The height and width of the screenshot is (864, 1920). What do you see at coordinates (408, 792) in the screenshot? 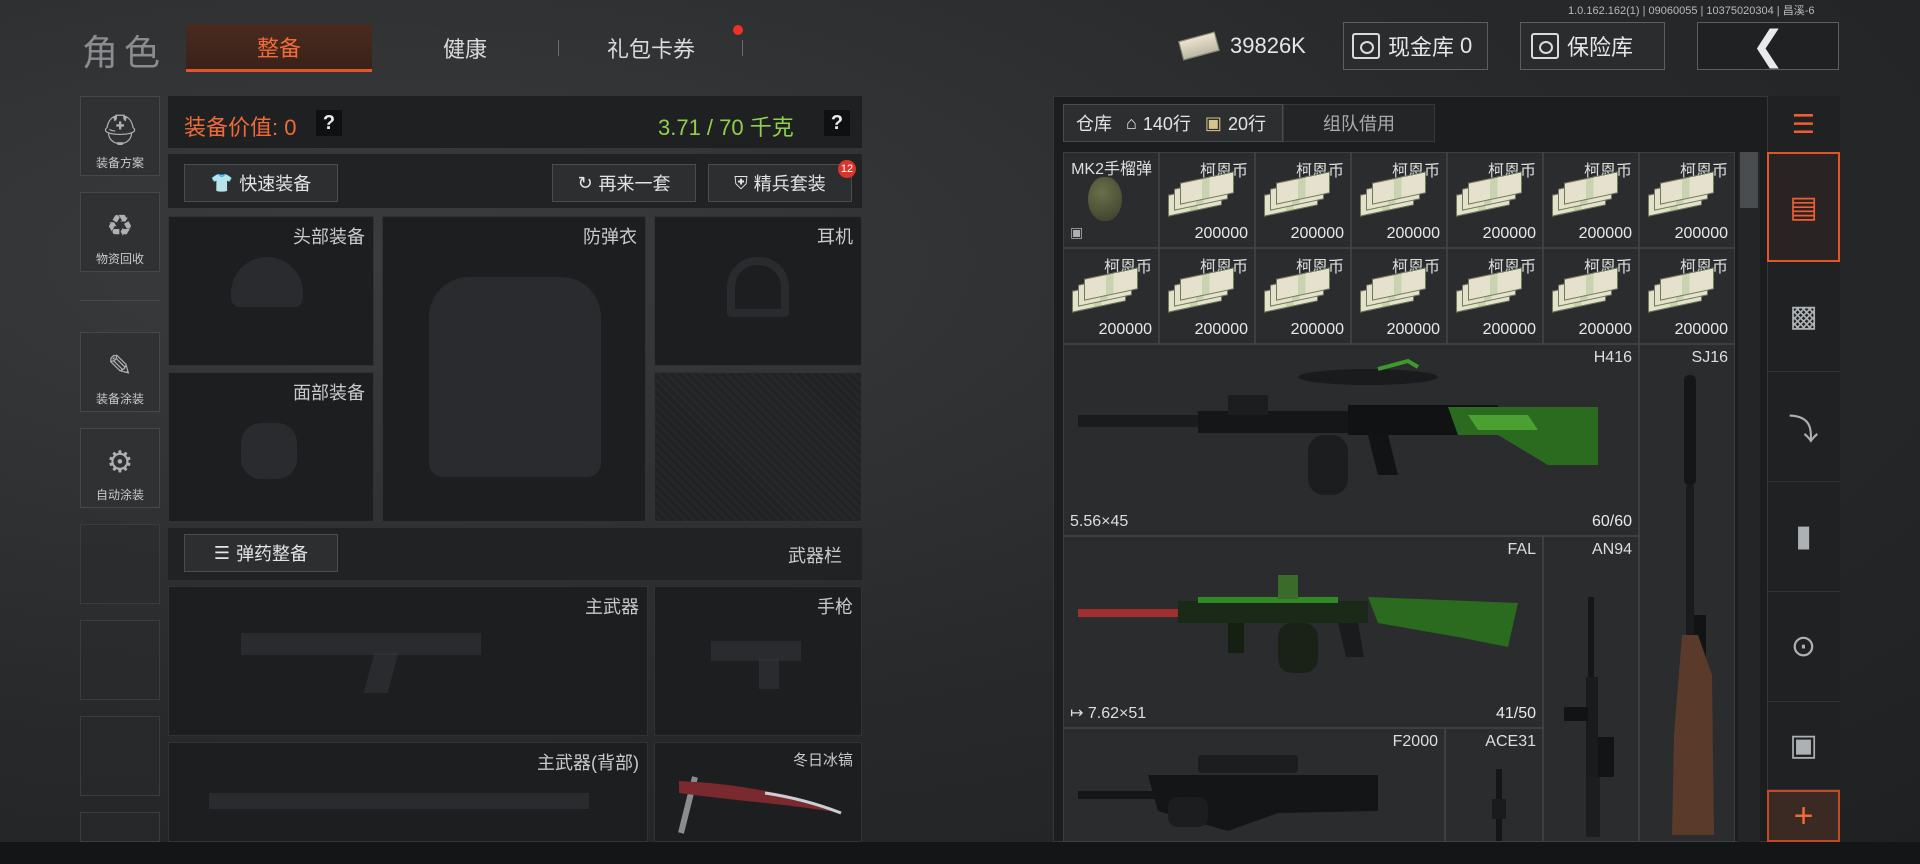
I see `slot-primary-back: 主武器(背部)` at bounding box center [408, 792].